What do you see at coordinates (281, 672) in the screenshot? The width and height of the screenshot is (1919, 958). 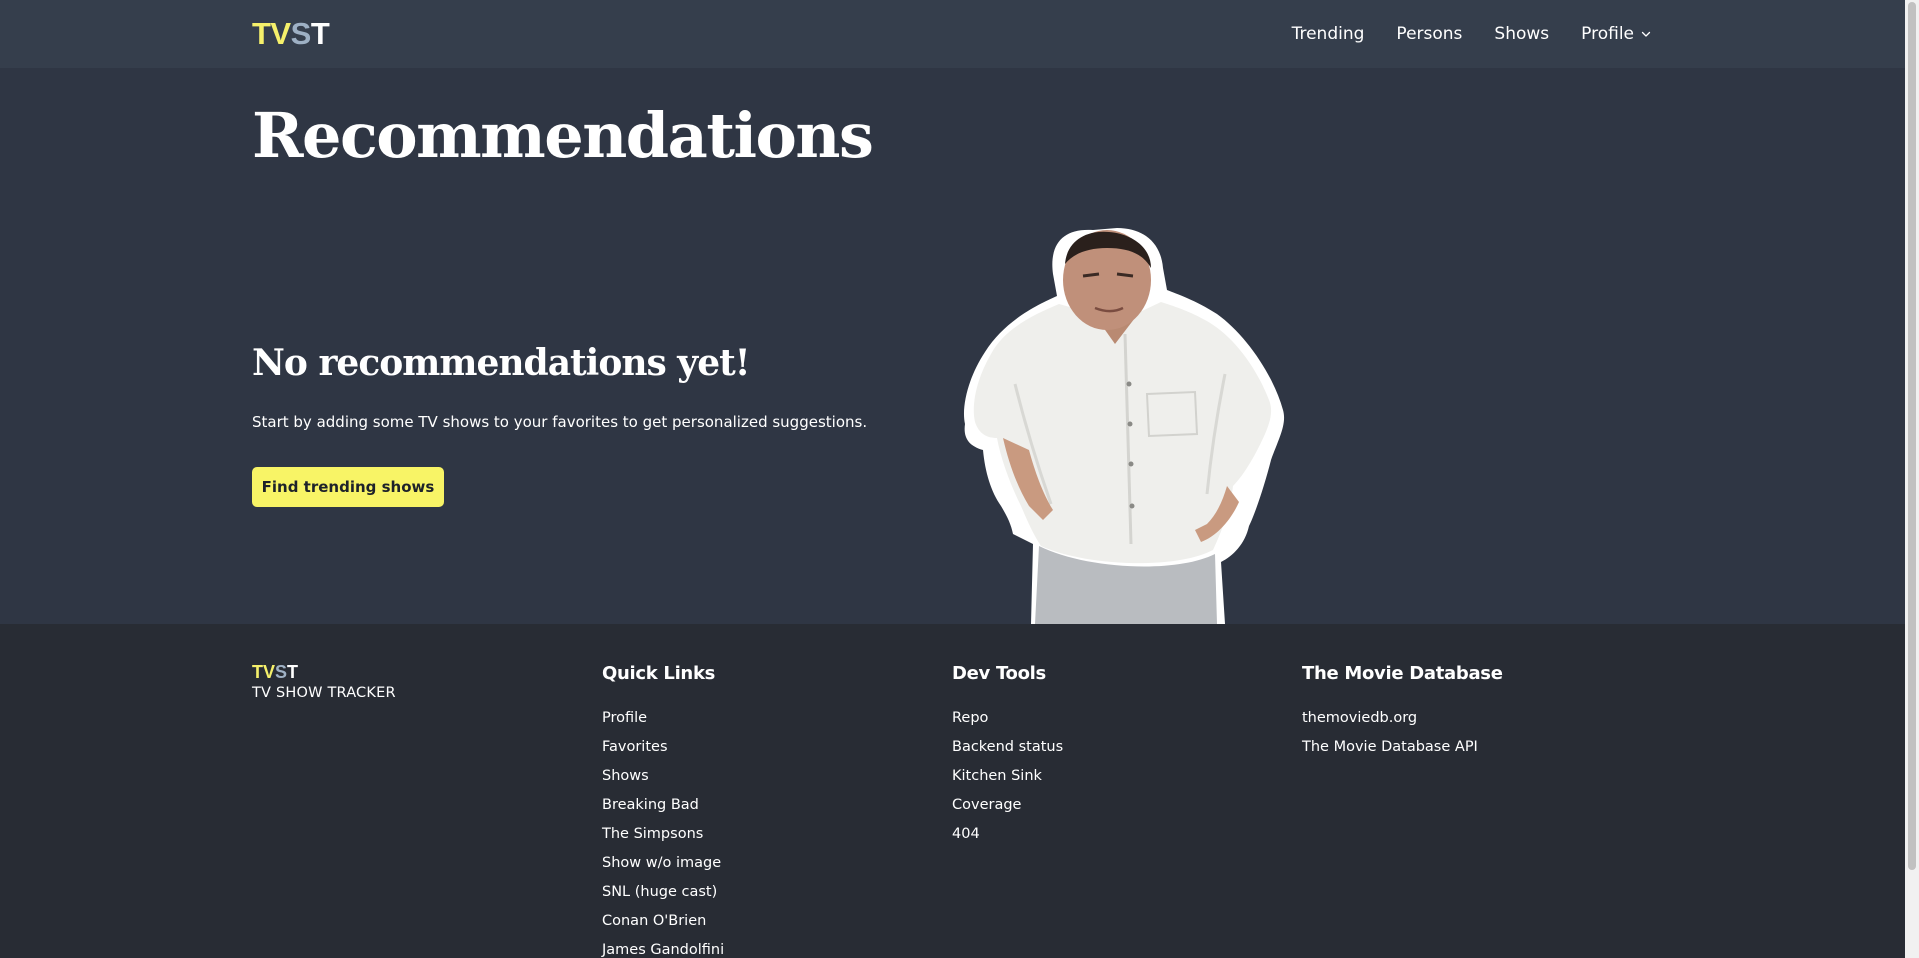 I see `footer-logo-part-s: S` at bounding box center [281, 672].